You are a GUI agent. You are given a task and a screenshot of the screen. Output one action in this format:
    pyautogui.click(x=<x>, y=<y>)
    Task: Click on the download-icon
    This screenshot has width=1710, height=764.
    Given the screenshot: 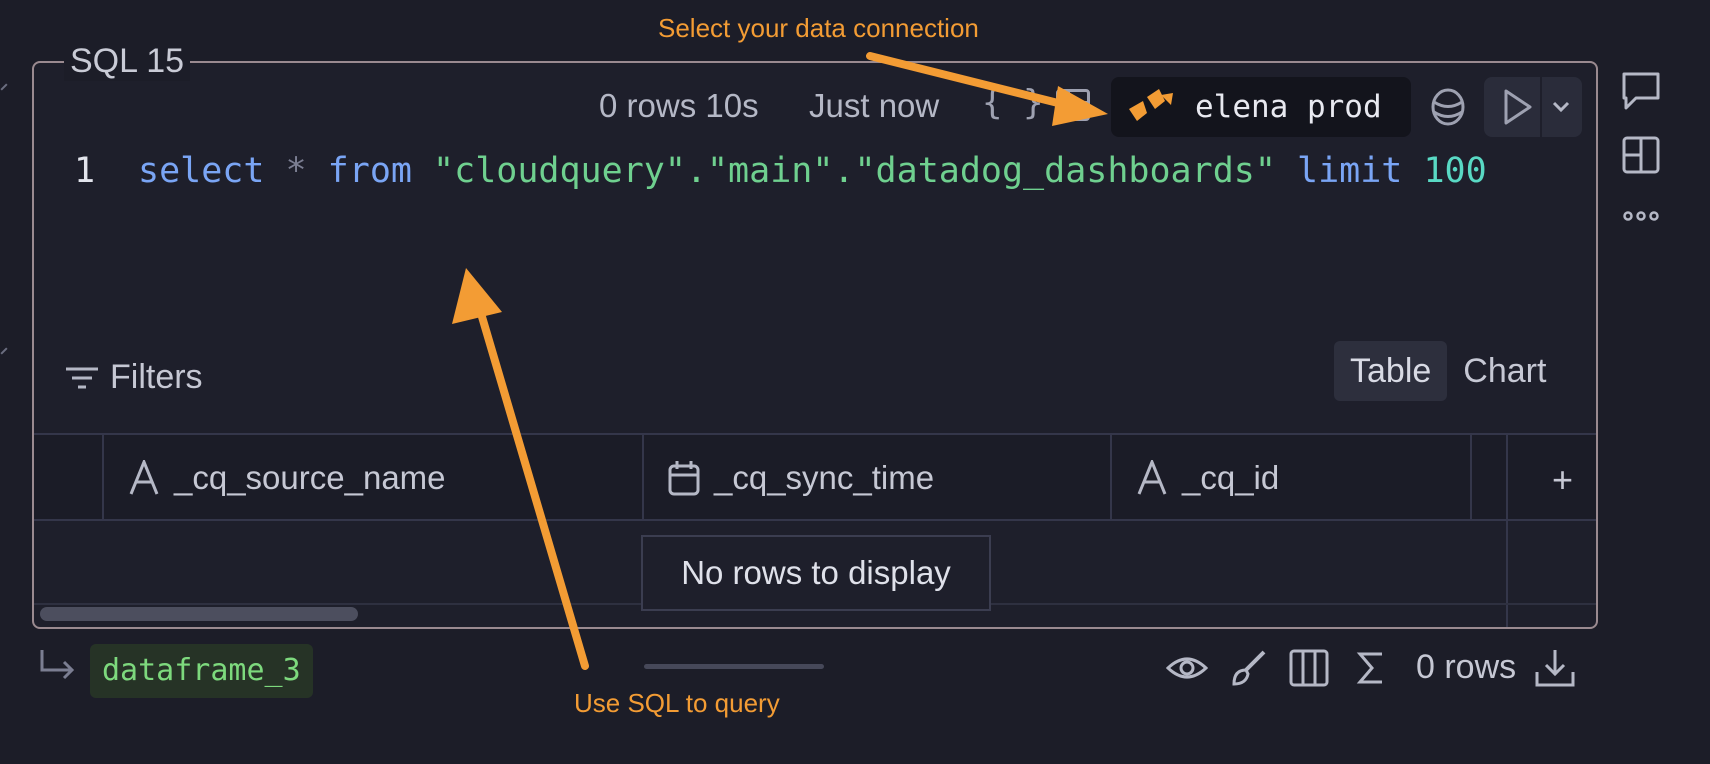 What is the action you would take?
    pyautogui.click(x=1555, y=668)
    